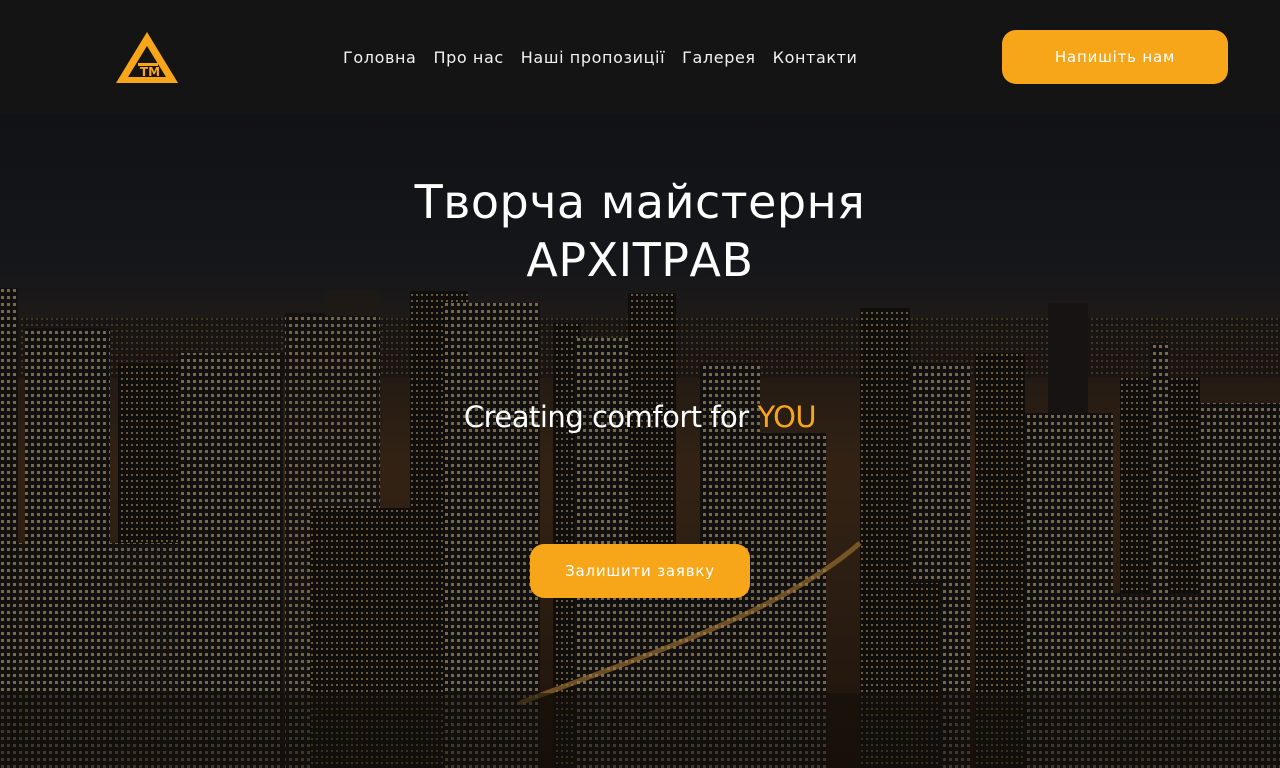 The height and width of the screenshot is (768, 1280). Describe the element at coordinates (593, 58) in the screenshot. I see `nav-item-offers: Наші пропозиції` at that location.